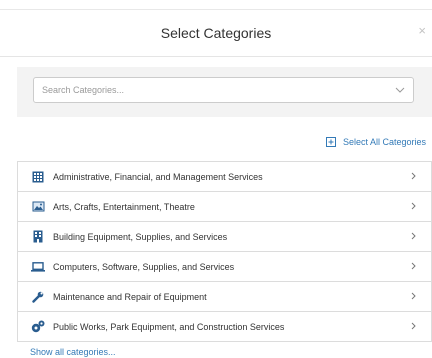  What do you see at coordinates (330, 142) in the screenshot?
I see `plus-square-icon` at bounding box center [330, 142].